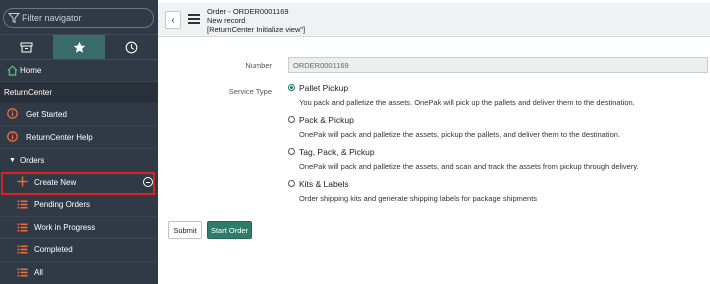  I want to click on back-button: ‹, so click(173, 20).